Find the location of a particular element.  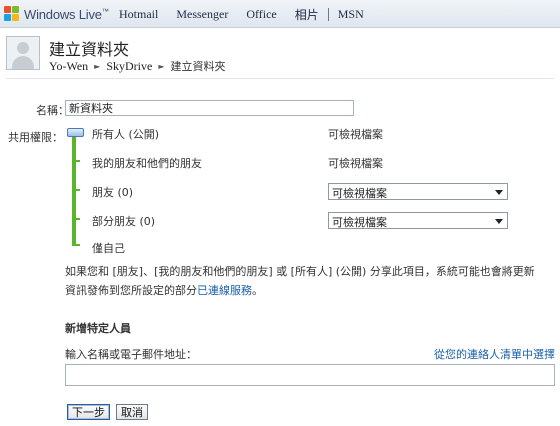

breadcrumb-user: Yo-Wen is located at coordinates (68, 66).